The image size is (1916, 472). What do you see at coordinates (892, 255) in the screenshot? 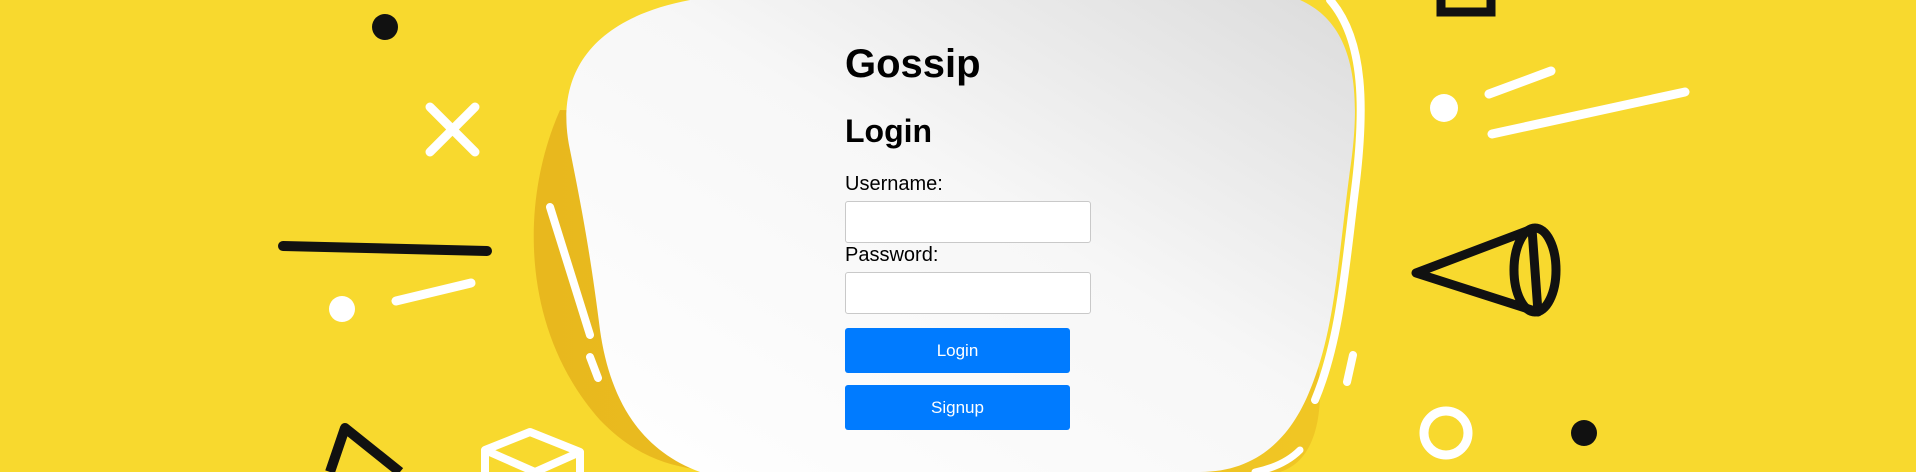
I see `password-label: Password:` at bounding box center [892, 255].